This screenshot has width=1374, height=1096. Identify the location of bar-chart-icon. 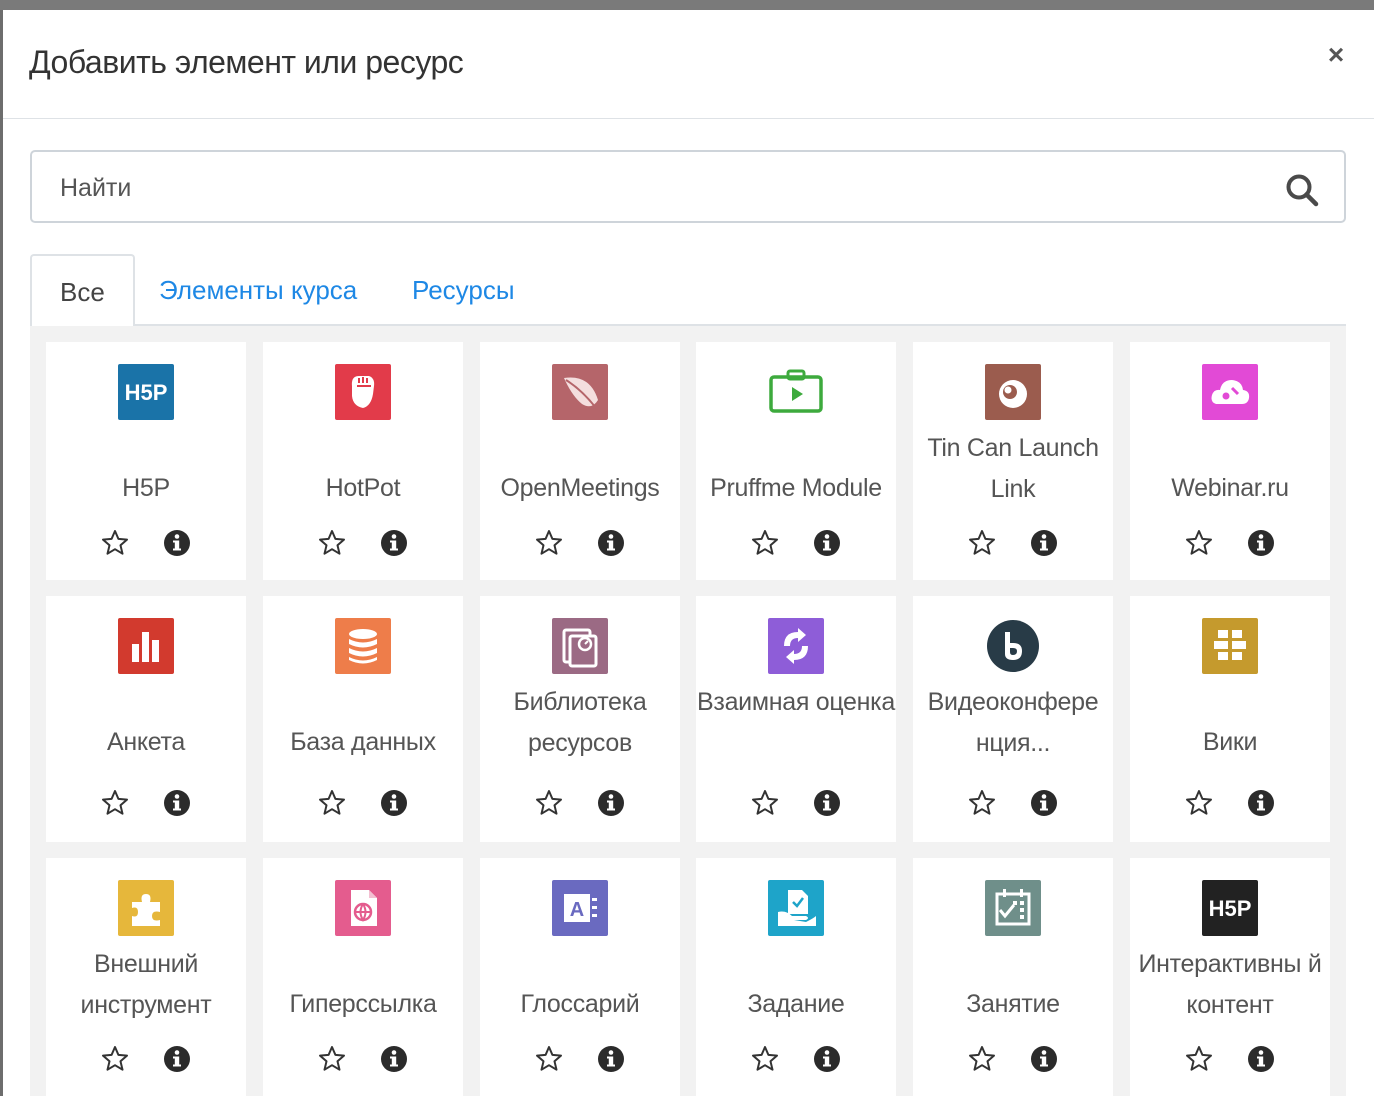
(146, 646).